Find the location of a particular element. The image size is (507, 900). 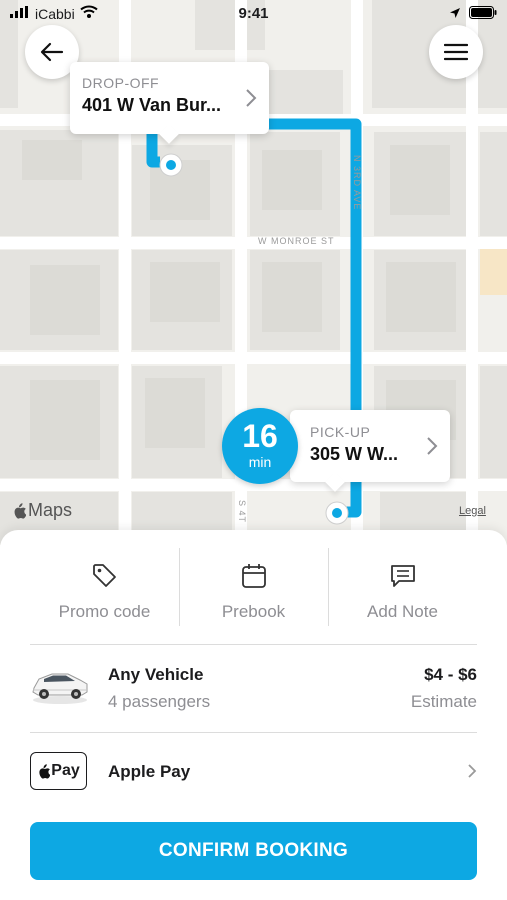

promo-code-label: Promo code is located at coordinates (104, 611).